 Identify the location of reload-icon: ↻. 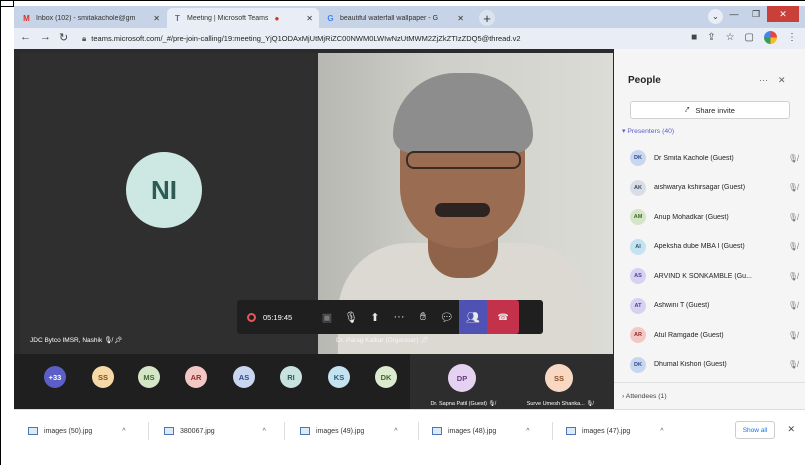
(63, 37).